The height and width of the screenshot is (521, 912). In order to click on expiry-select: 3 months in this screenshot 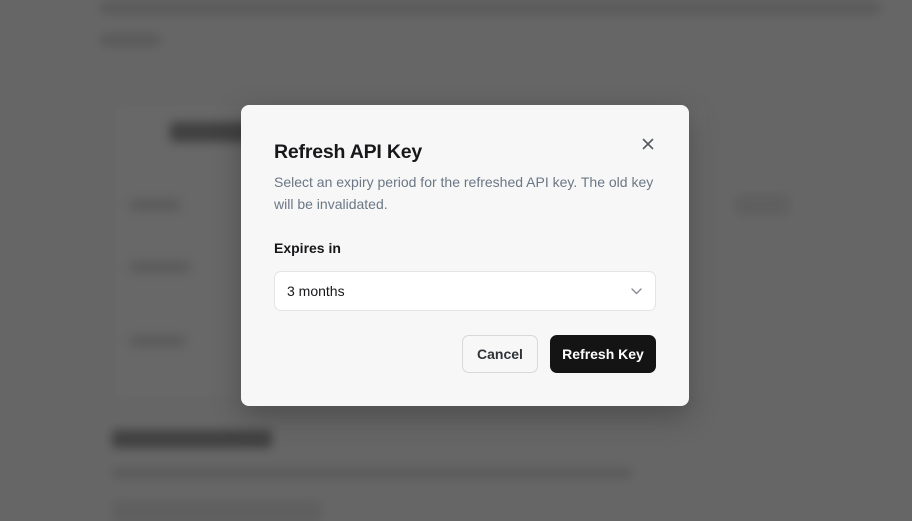, I will do `click(465, 291)`.